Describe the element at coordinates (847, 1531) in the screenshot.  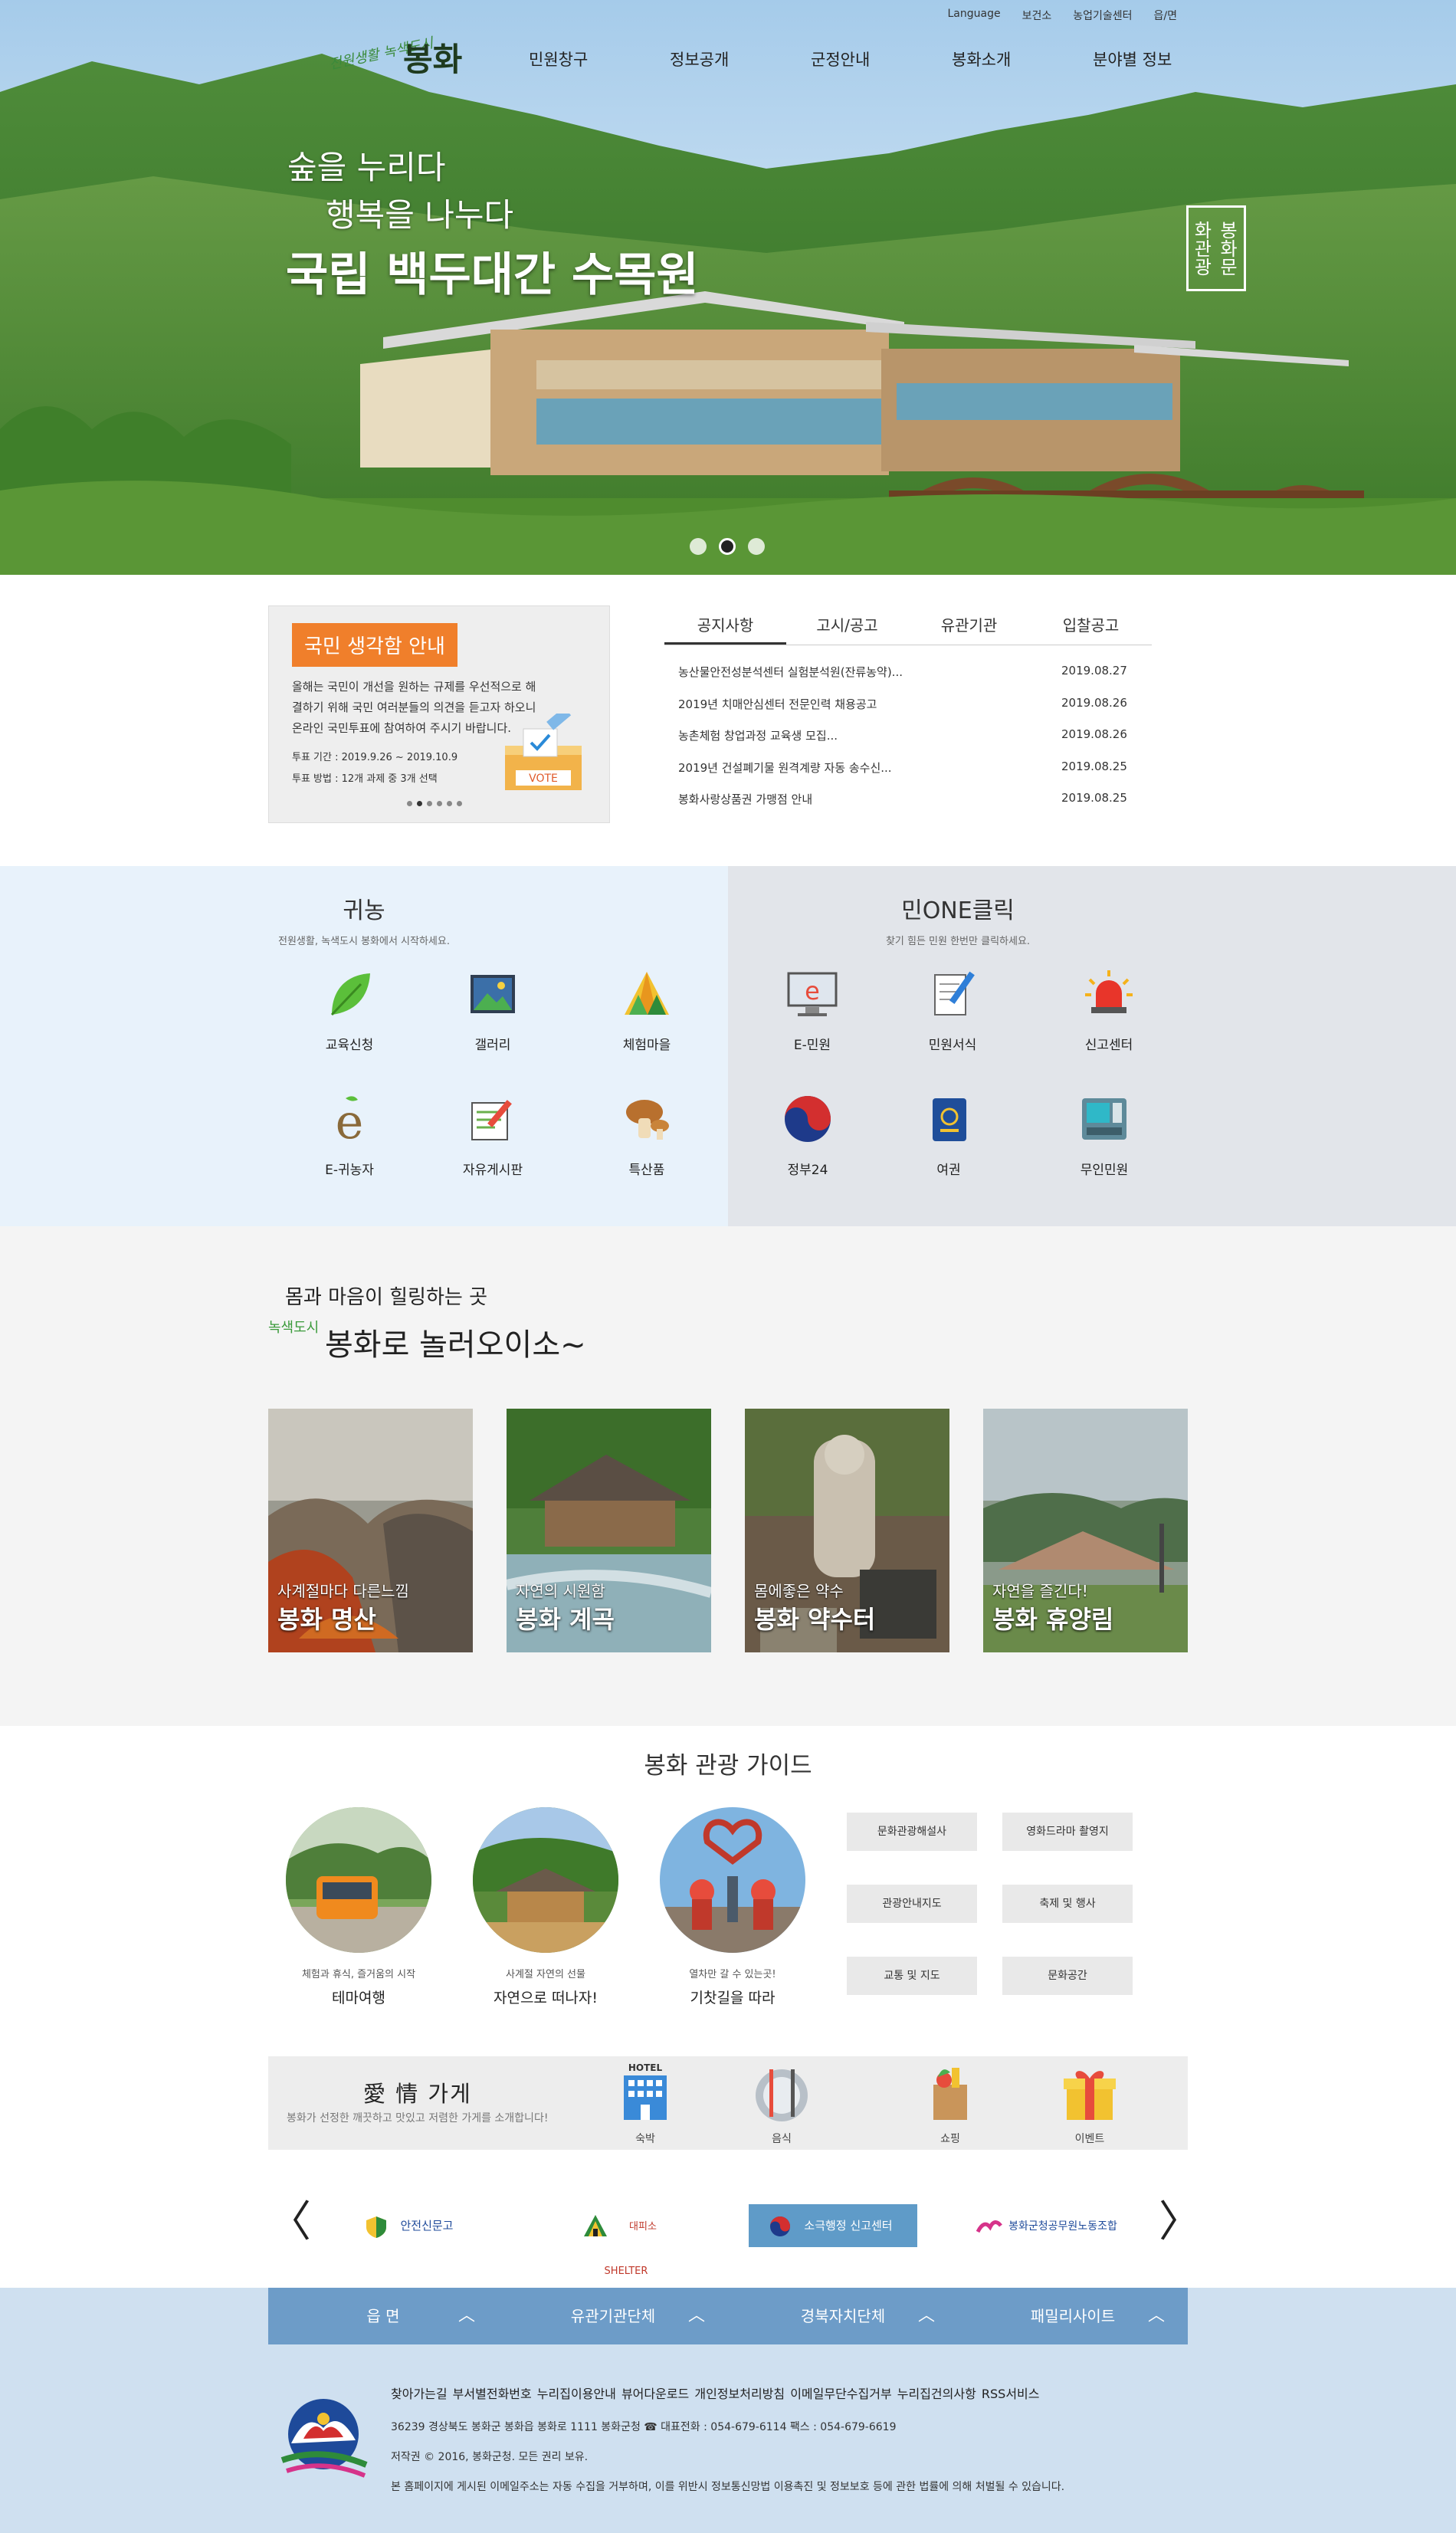
I see `card-spring: 몸에좋은 약수 봉화 약수터` at that location.